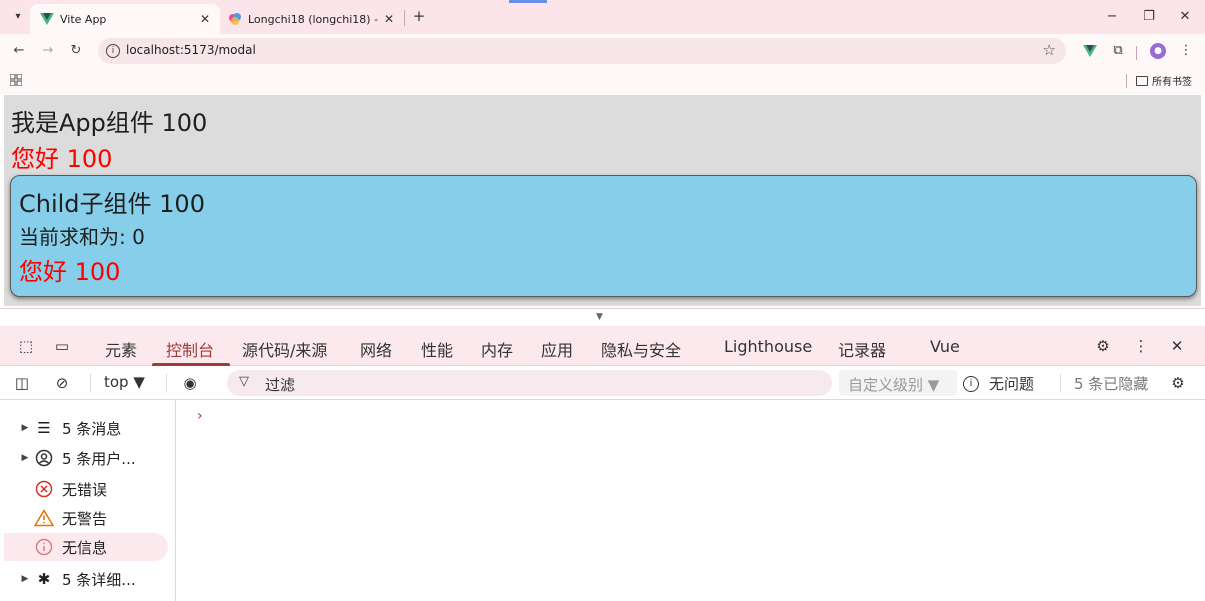 The width and height of the screenshot is (1205, 601). What do you see at coordinates (62, 383) in the screenshot?
I see `clear-console-icon: ⊘` at bounding box center [62, 383].